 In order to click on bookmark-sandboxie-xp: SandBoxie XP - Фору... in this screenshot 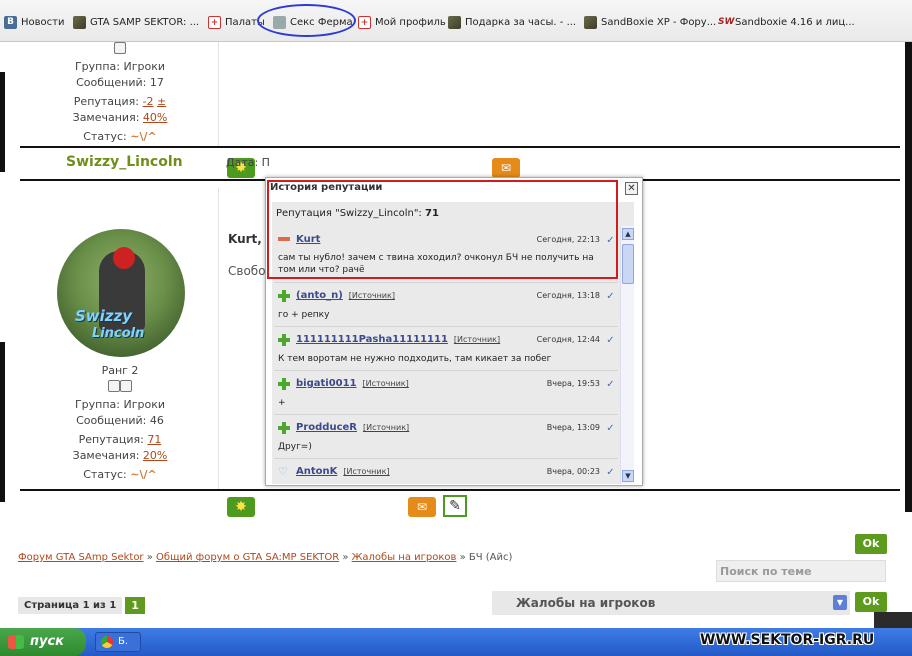, I will do `click(650, 22)`.